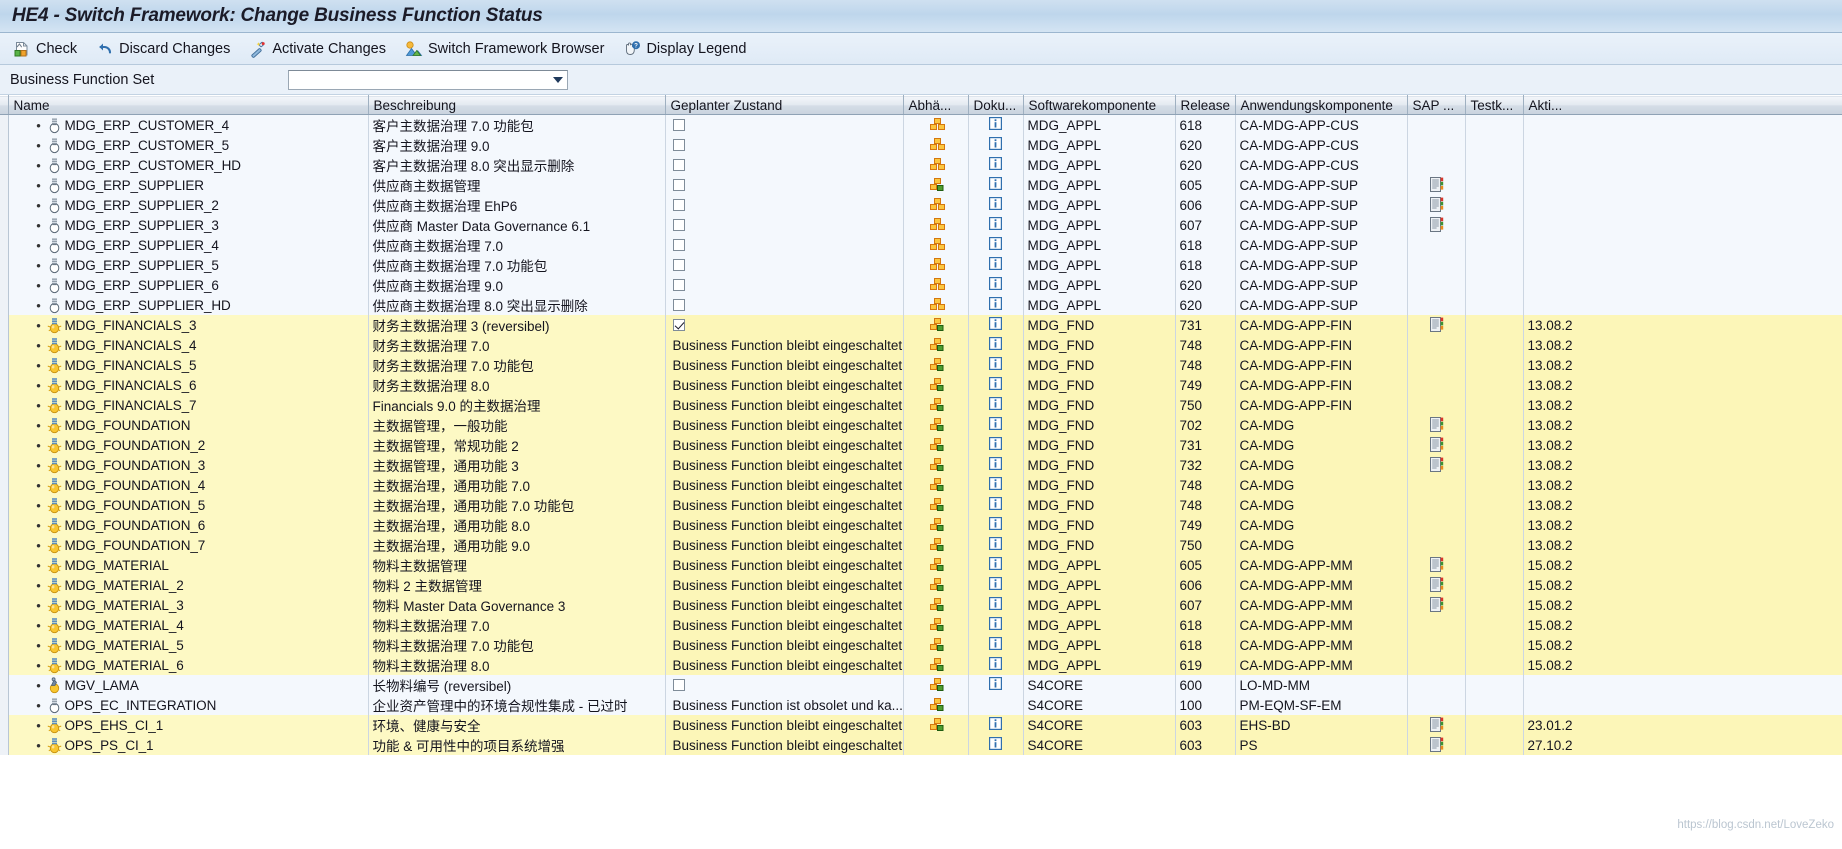 The height and width of the screenshot is (849, 1842). What do you see at coordinates (1205, 105) in the screenshot?
I see `column-header-rel: Release` at bounding box center [1205, 105].